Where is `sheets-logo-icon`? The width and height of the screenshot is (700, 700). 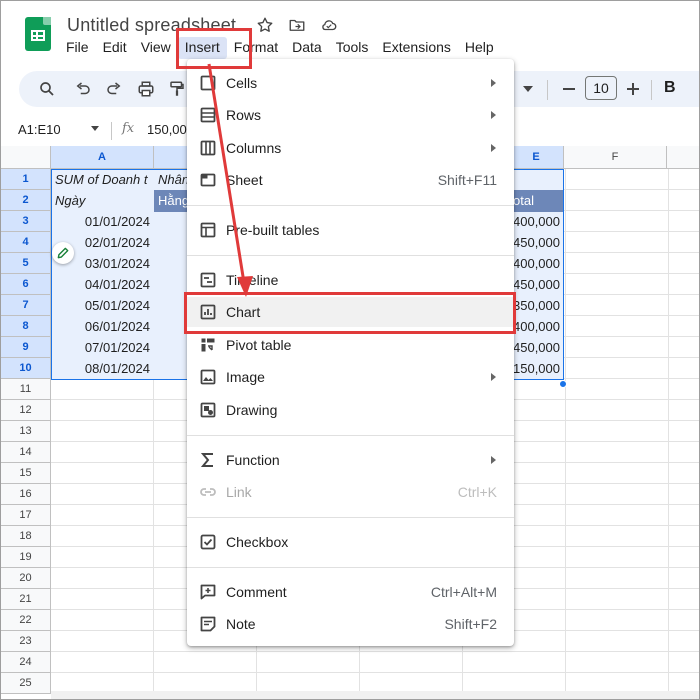
sheets-logo-icon is located at coordinates (38, 34).